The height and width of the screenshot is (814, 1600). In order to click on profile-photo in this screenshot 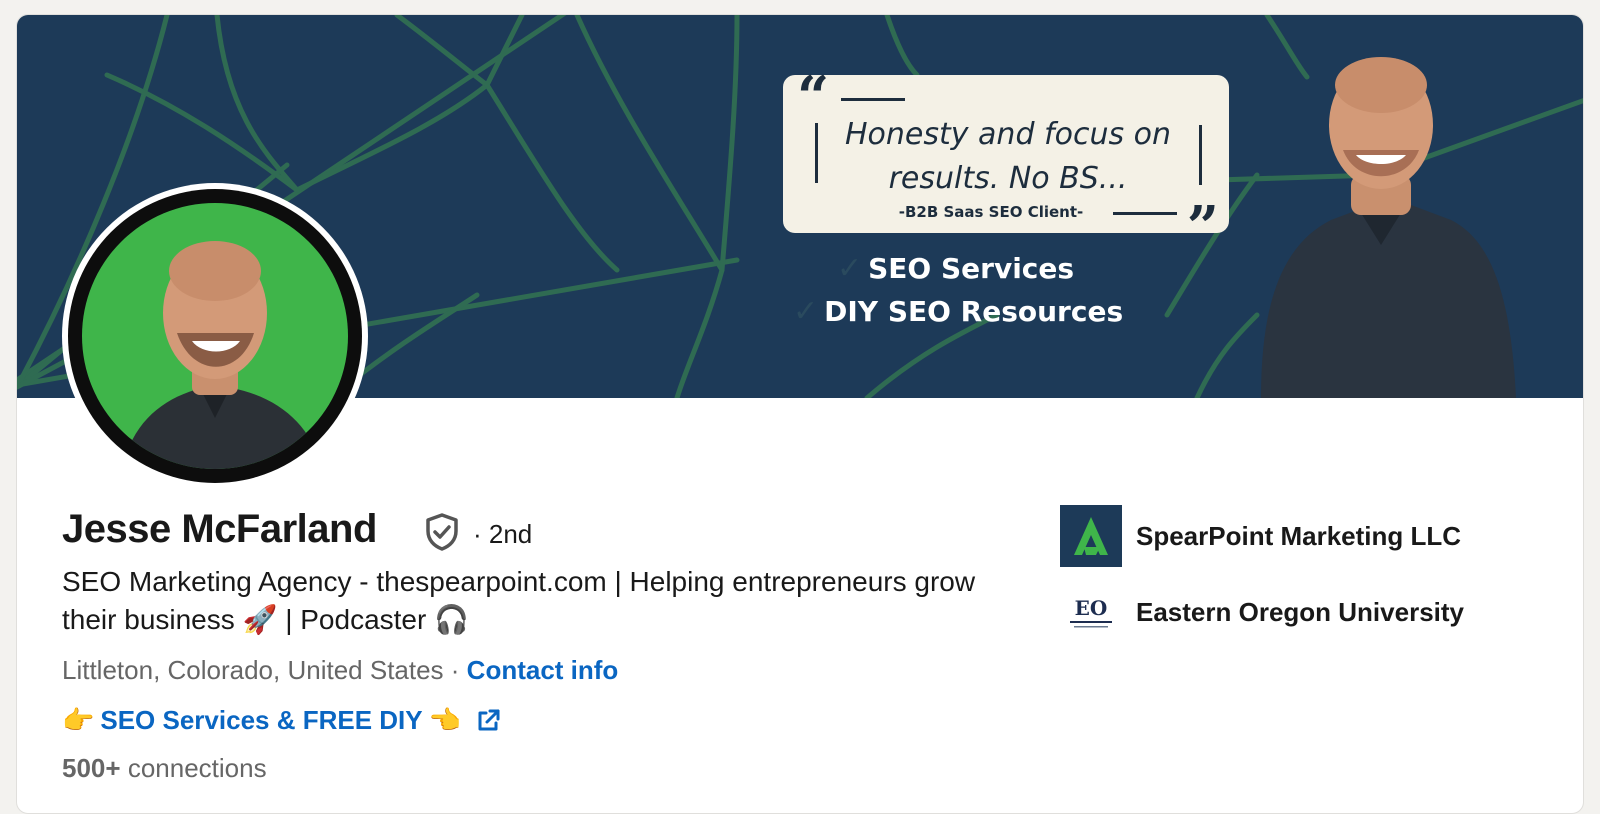, I will do `click(215, 336)`.